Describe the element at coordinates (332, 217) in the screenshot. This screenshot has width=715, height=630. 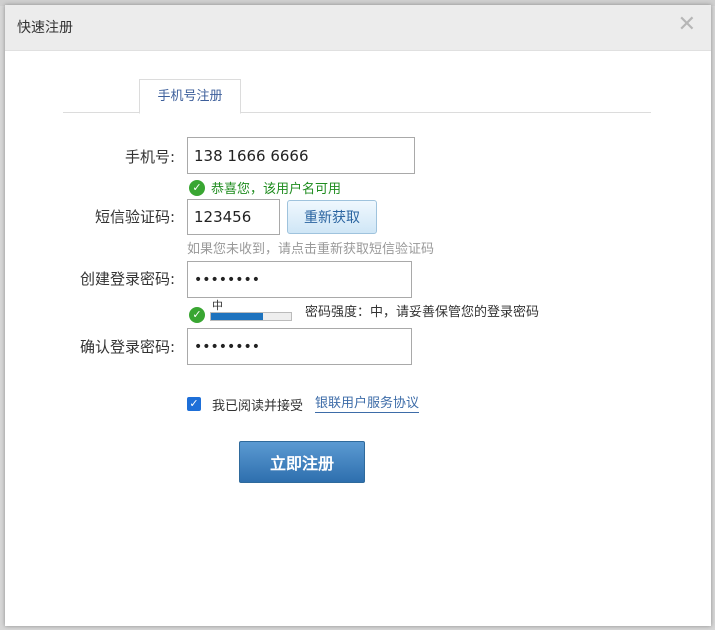
I see `refetch-code-button: 重新获取` at that location.